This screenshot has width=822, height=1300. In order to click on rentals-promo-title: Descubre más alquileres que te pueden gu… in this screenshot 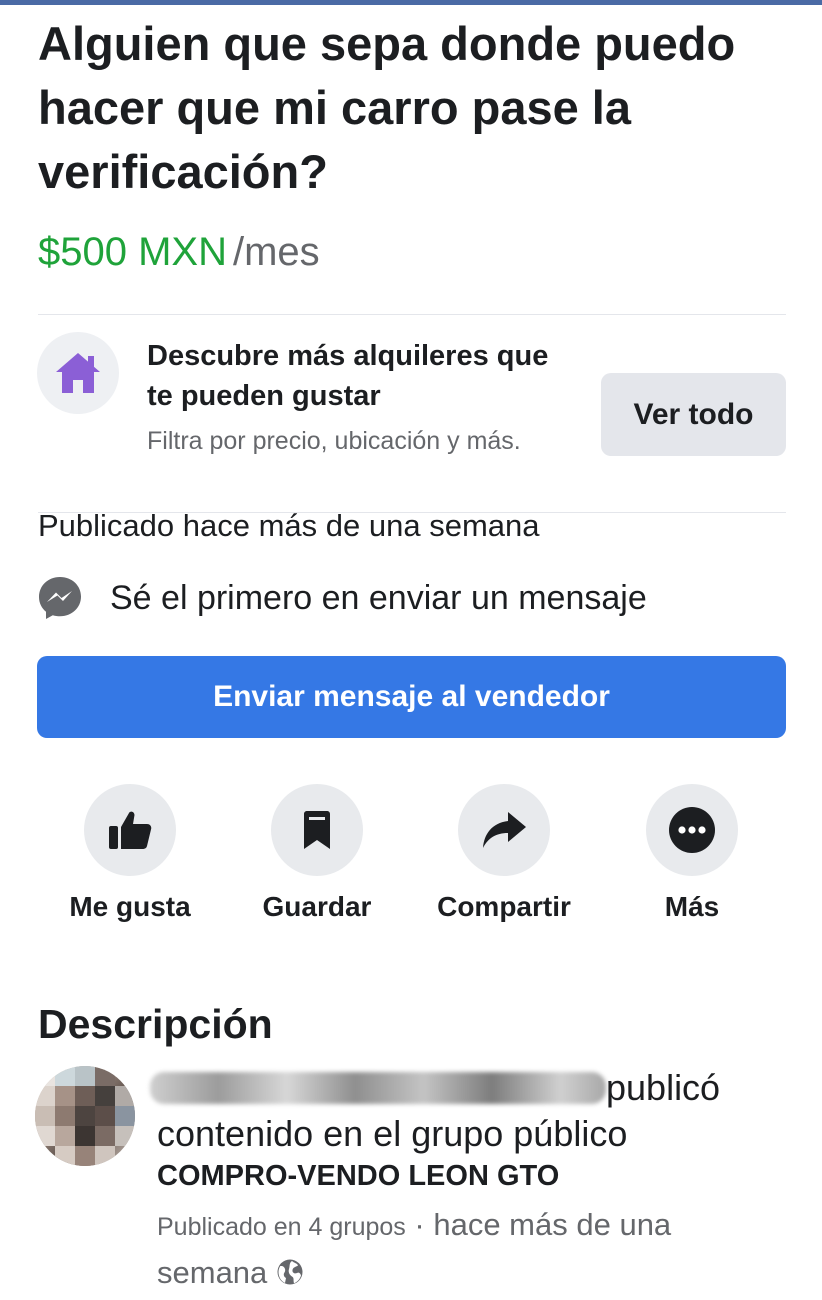, I will do `click(348, 376)`.